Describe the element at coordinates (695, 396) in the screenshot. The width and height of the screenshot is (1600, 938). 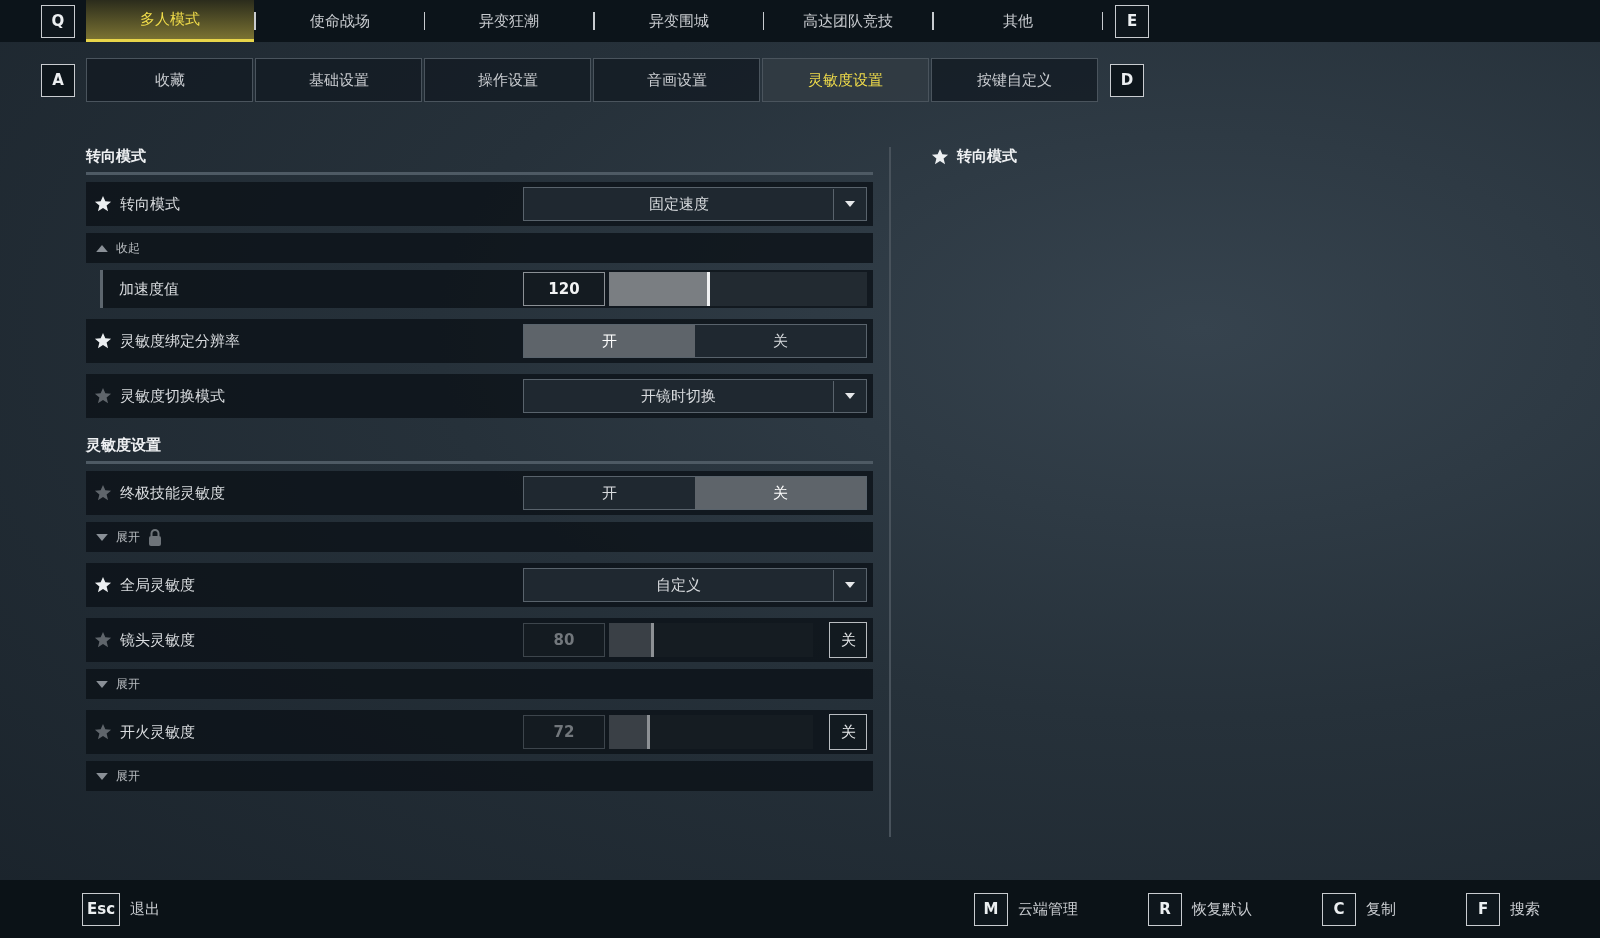
I see `dropdown: 开镜时切换` at that location.